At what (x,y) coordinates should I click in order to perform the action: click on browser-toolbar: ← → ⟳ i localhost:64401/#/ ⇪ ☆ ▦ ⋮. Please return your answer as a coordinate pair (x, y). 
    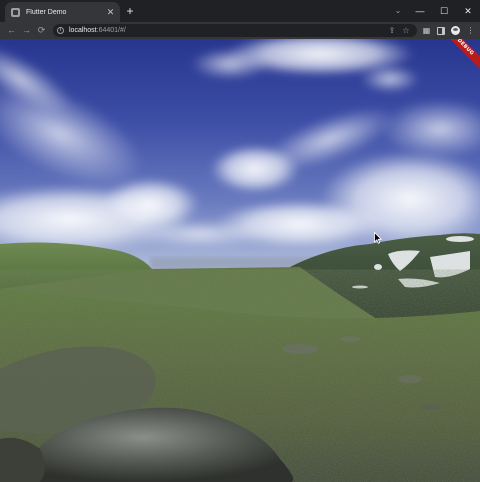
    Looking at the image, I should click on (240, 30).